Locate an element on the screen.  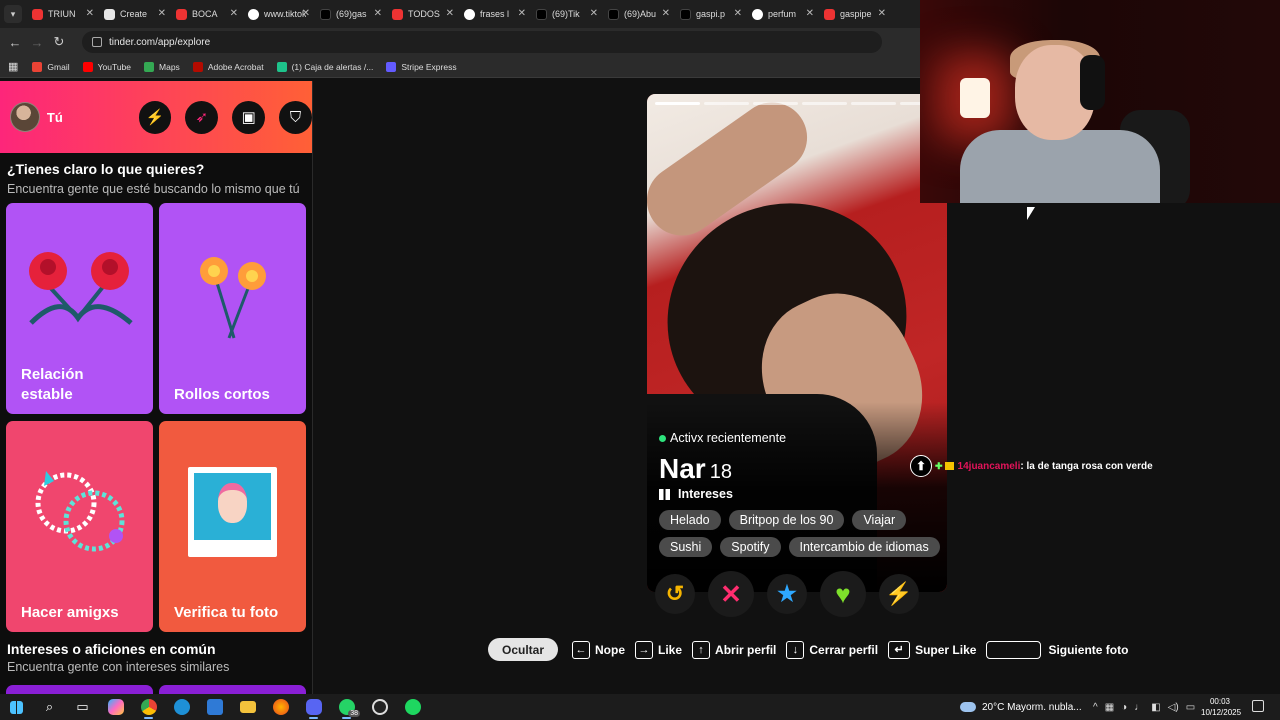
tab-item: frases l ✕ is located at coordinates (496, 14).